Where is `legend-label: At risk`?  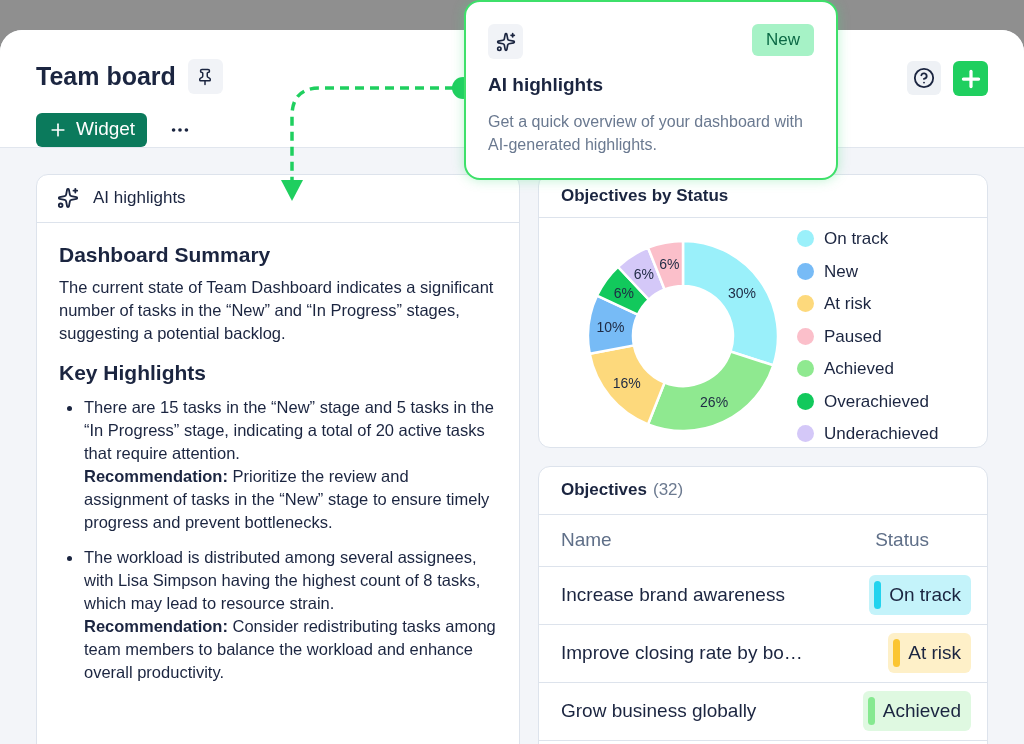 legend-label: At risk is located at coordinates (848, 304).